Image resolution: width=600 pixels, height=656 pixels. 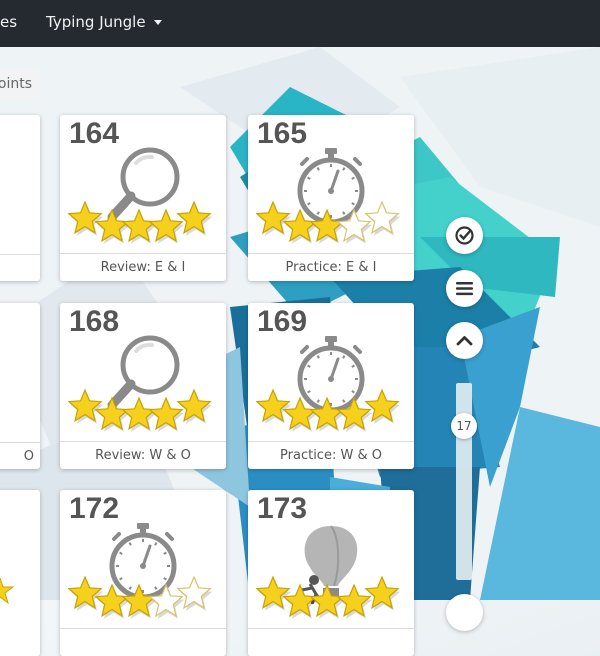 What do you see at coordinates (331, 573) in the screenshot?
I see `lesson-card: 173` at bounding box center [331, 573].